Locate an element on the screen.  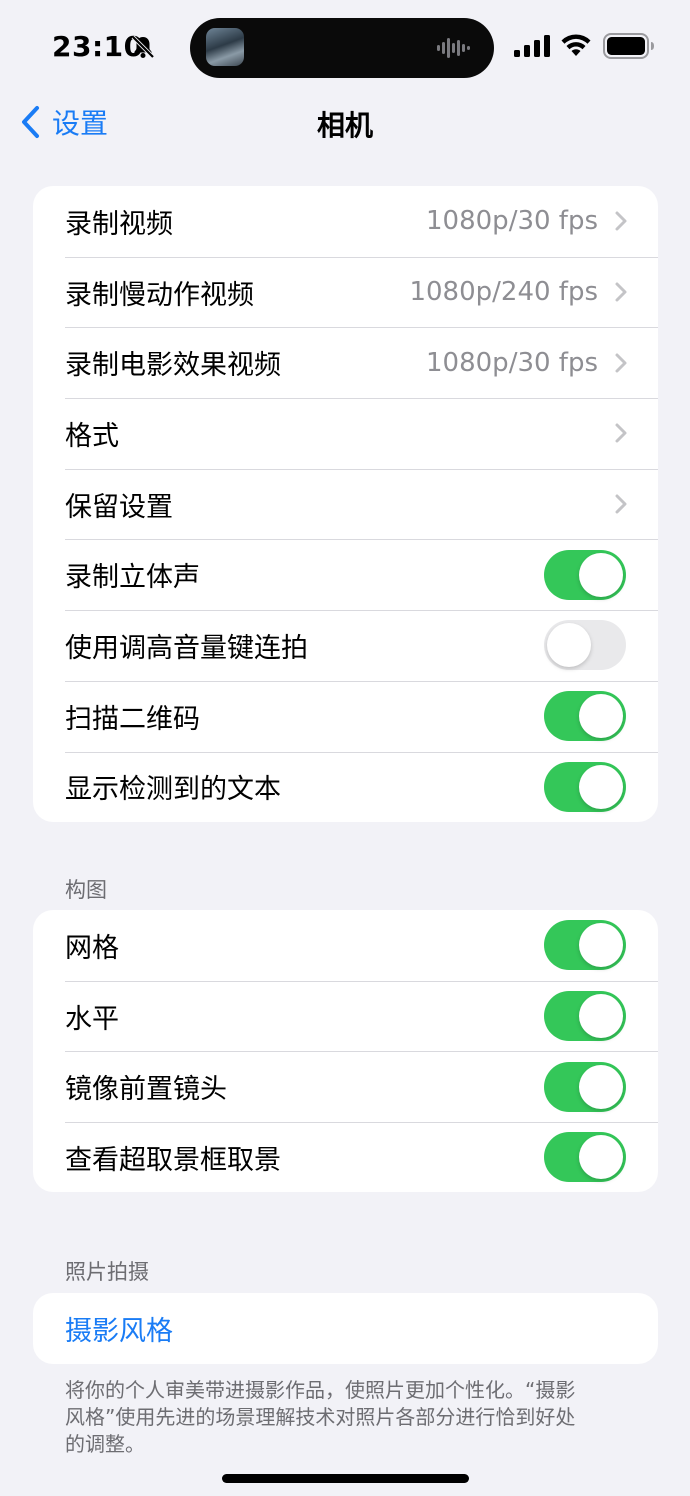
scan-qr-toggle is located at coordinates (585, 716).